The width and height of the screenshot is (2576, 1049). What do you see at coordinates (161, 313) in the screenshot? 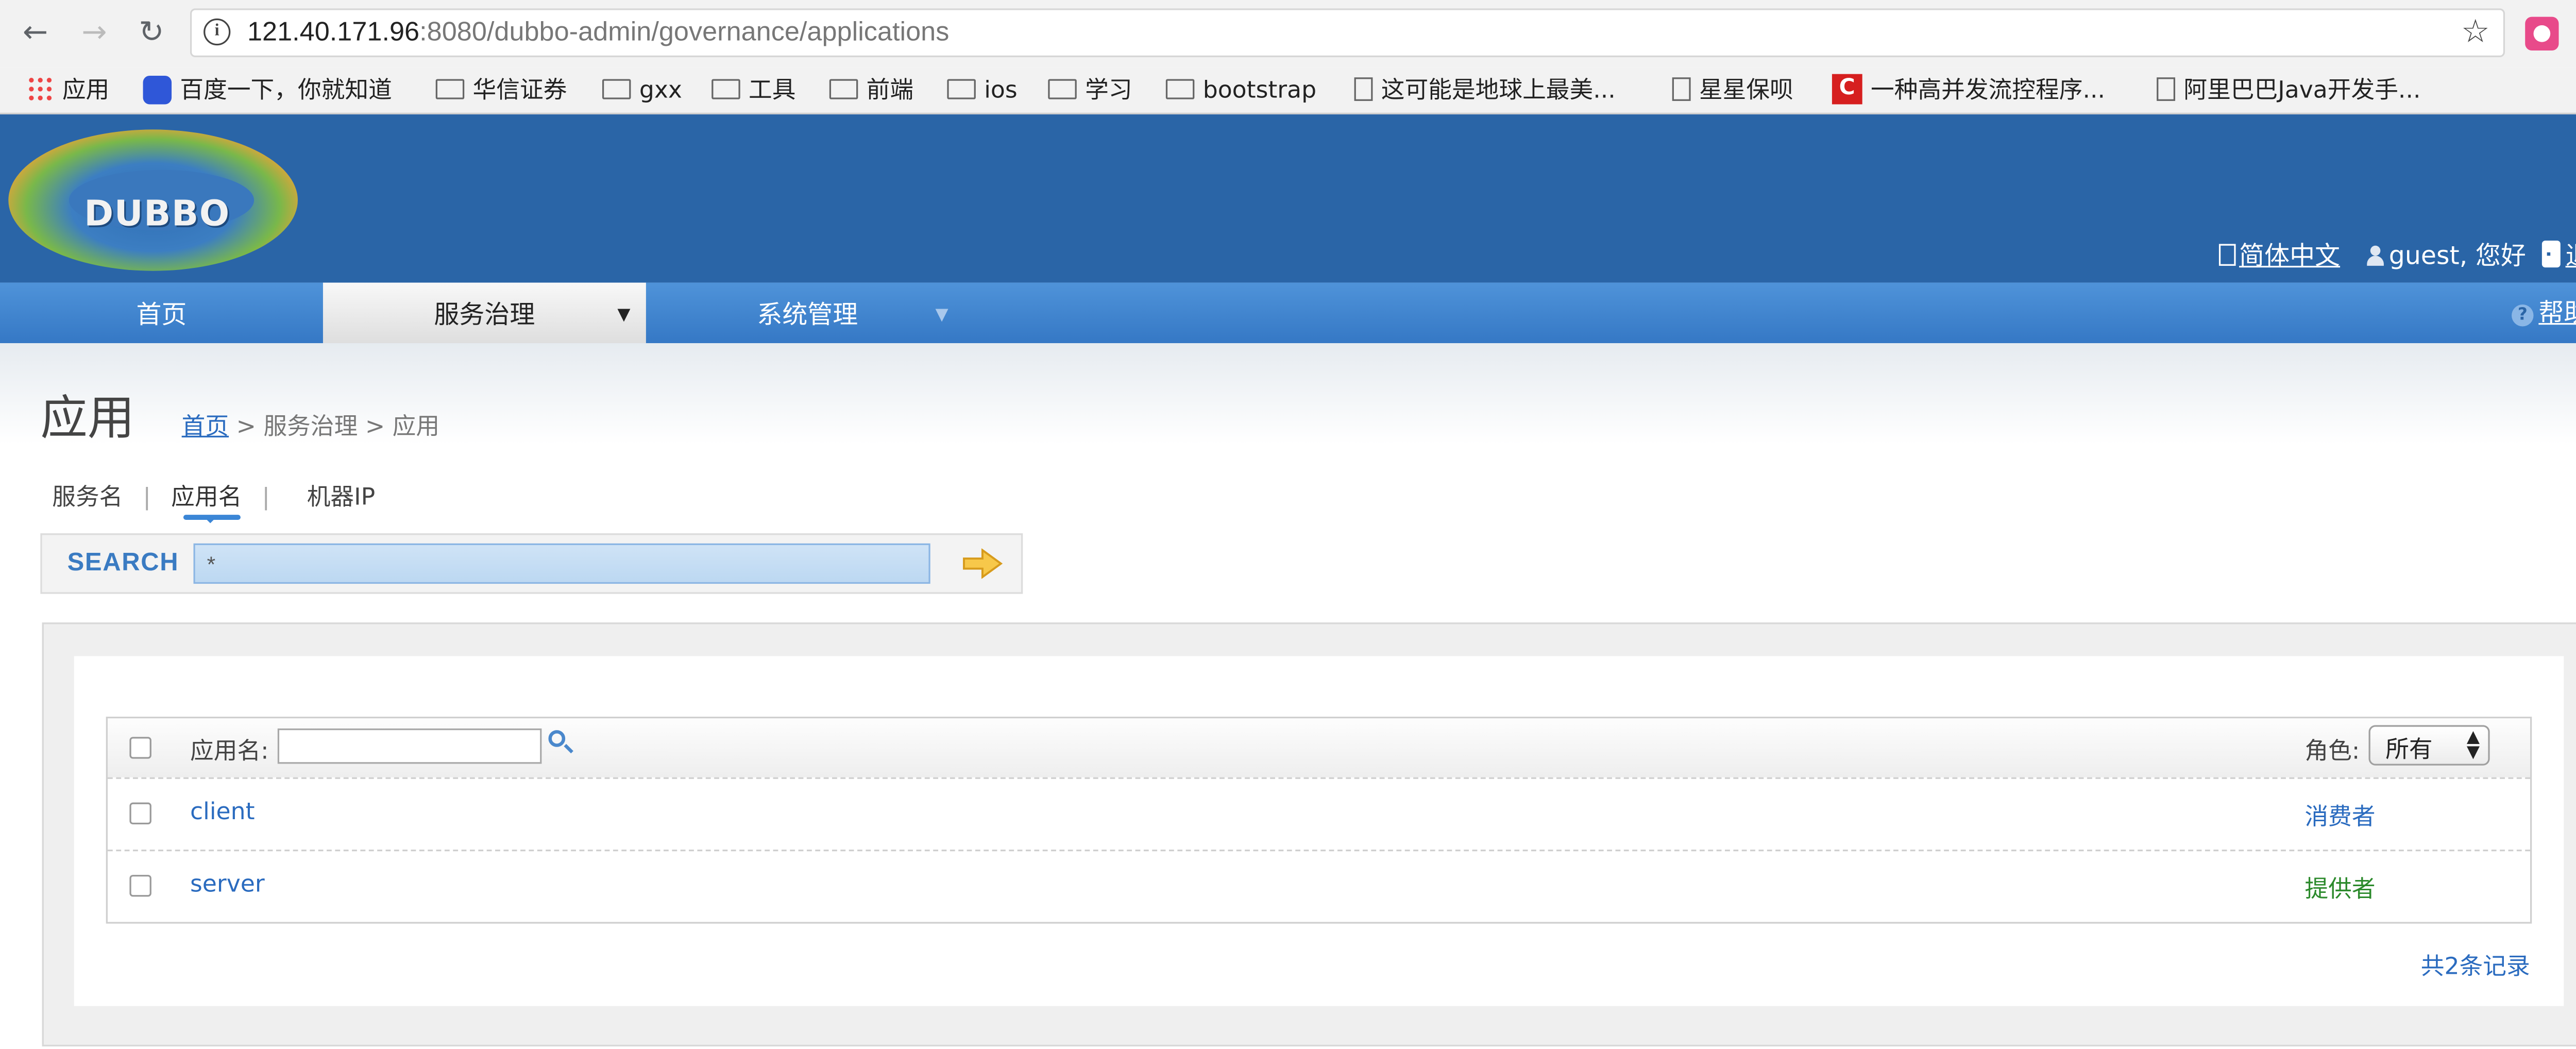
I see `nav-home: 首页` at bounding box center [161, 313].